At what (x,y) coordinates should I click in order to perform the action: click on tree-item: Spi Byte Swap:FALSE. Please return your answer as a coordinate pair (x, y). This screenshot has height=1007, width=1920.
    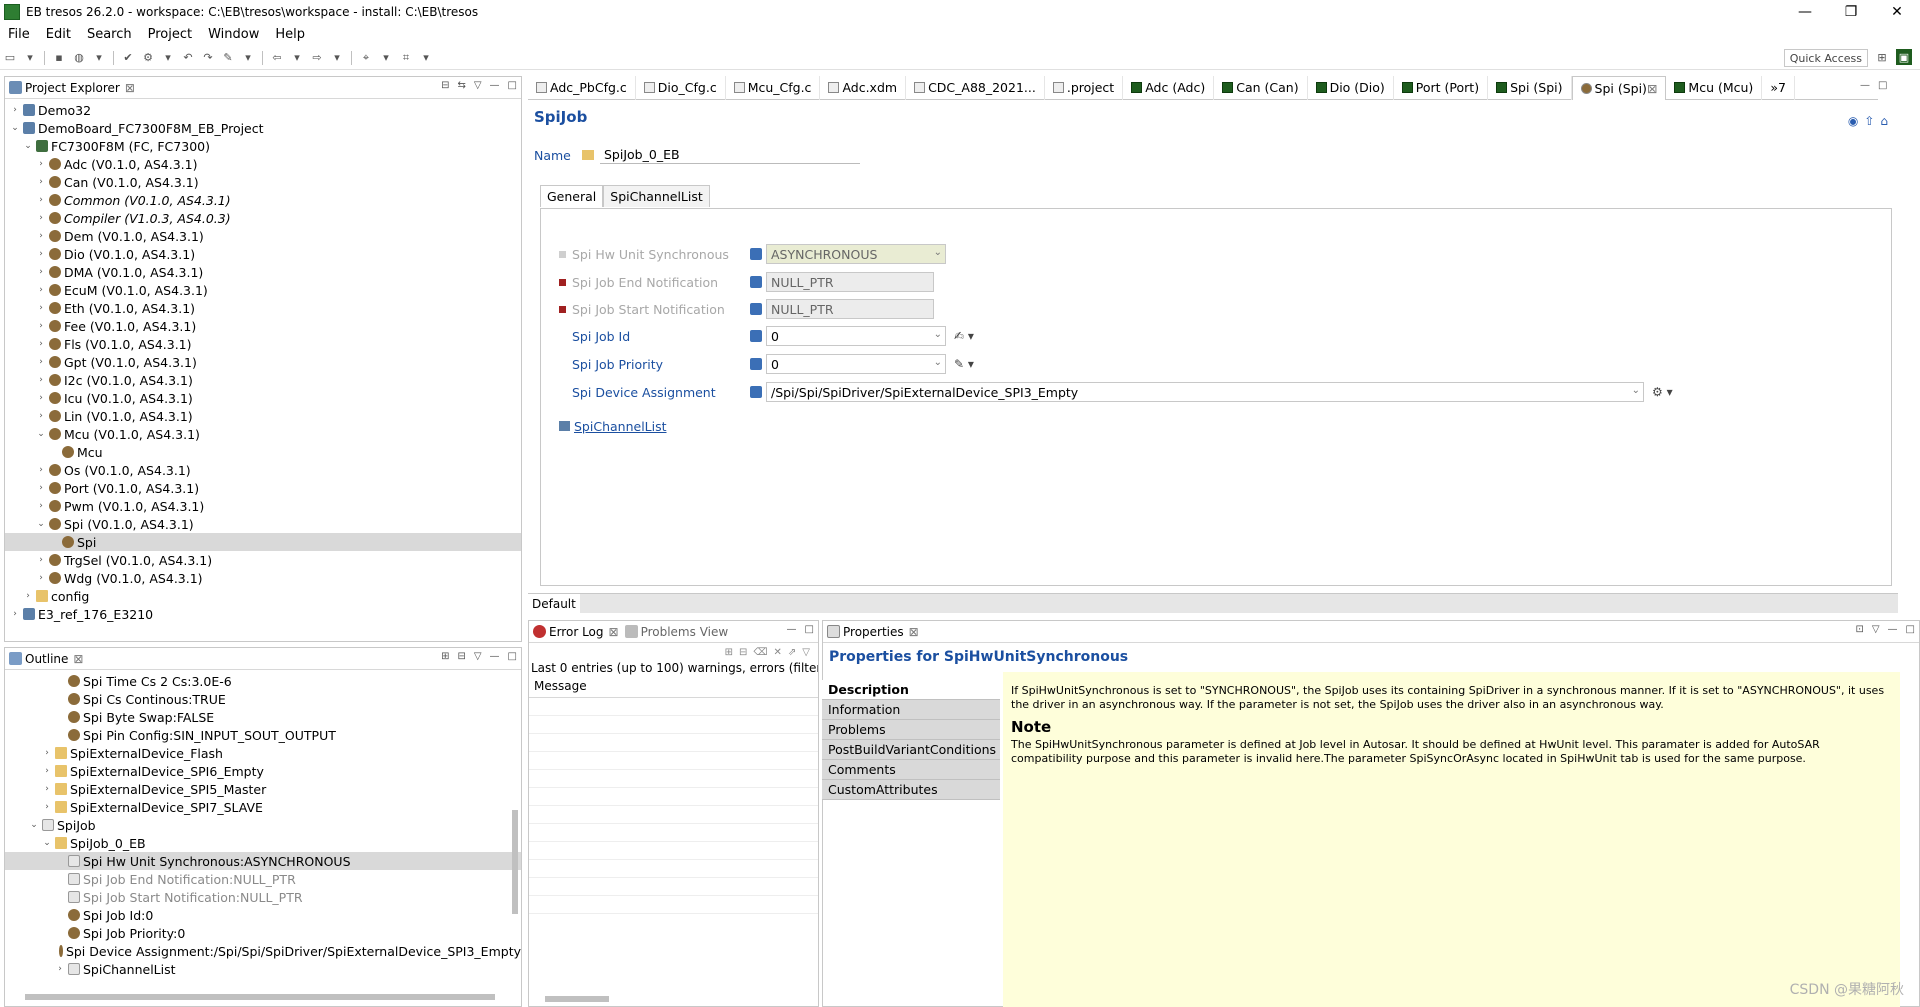
    Looking at the image, I should click on (263, 717).